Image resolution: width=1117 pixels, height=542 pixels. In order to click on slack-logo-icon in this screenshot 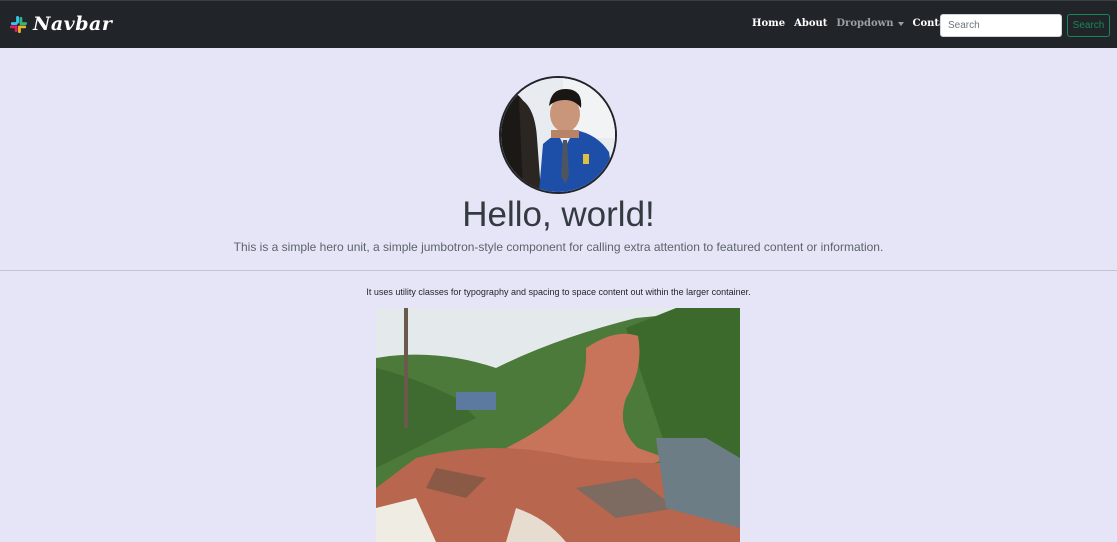, I will do `click(18, 24)`.